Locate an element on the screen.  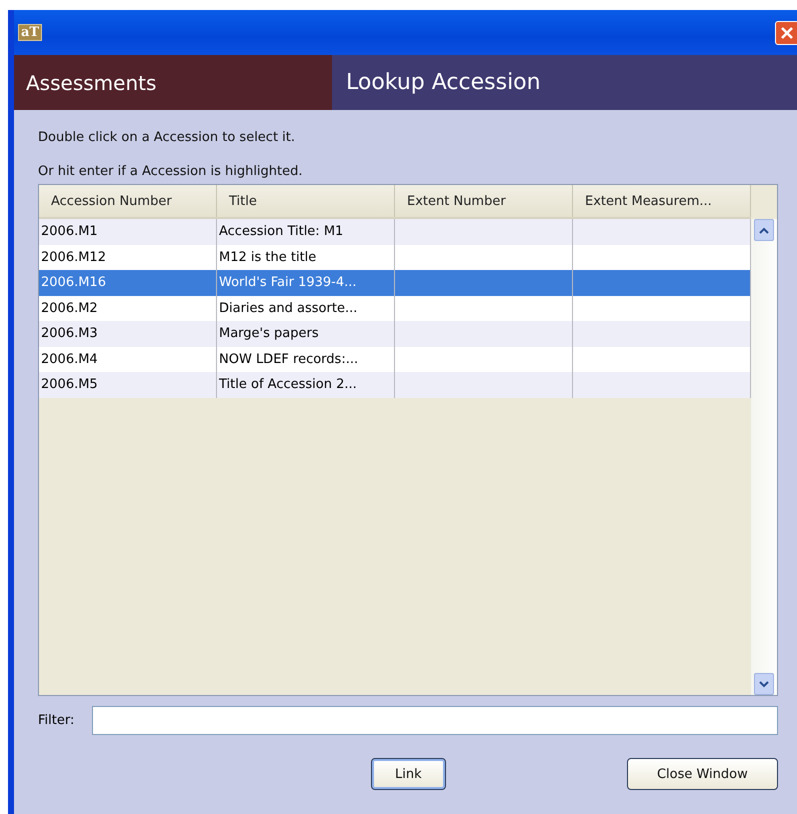
screen-title: Lookup Accession is located at coordinates (564, 82).